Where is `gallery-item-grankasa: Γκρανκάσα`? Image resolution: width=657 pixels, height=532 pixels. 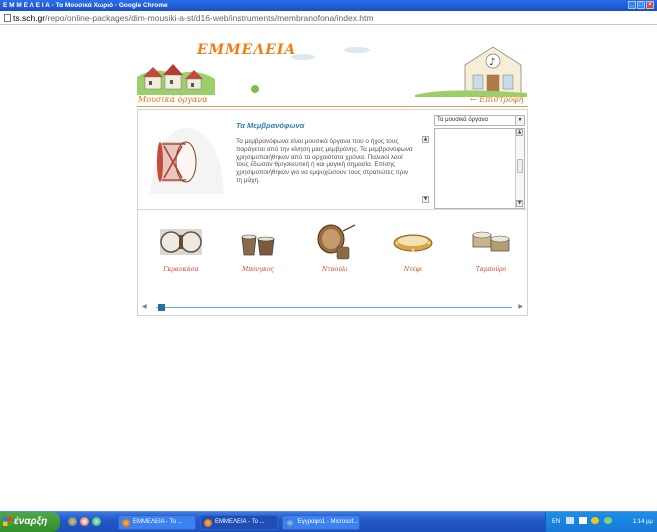
gallery-item-grankasa: Γκρανκάσα is located at coordinates (181, 254).